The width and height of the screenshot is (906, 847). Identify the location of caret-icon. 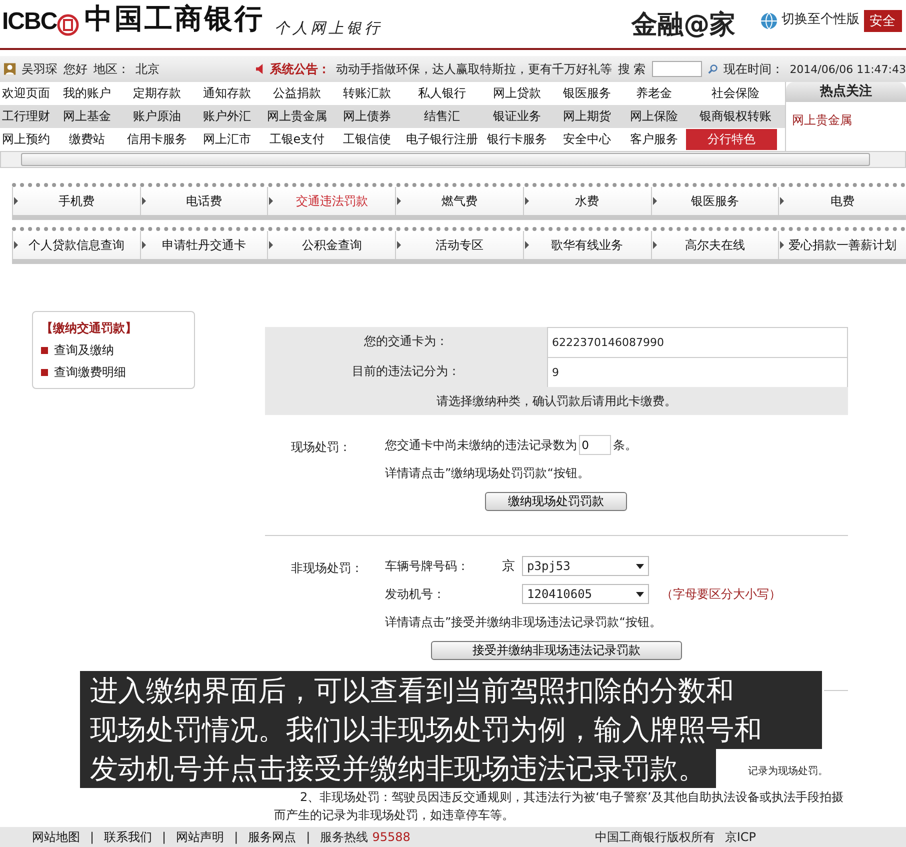
(640, 566).